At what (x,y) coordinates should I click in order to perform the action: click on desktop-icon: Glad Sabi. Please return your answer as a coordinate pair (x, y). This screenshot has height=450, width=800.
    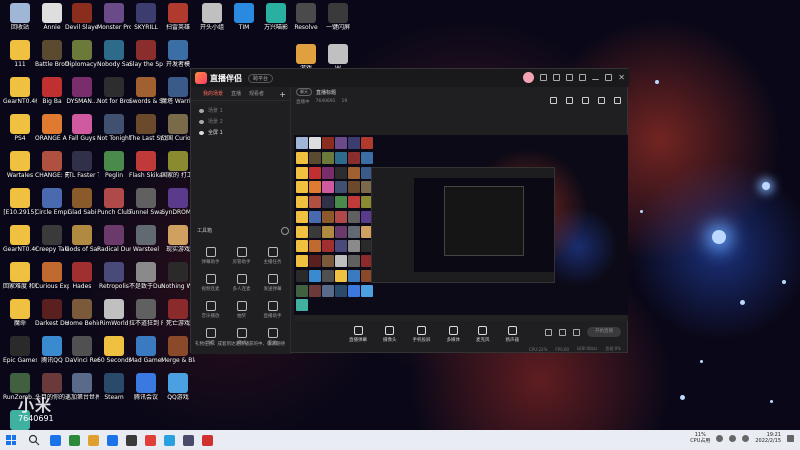
    Looking at the image, I should click on (82, 202).